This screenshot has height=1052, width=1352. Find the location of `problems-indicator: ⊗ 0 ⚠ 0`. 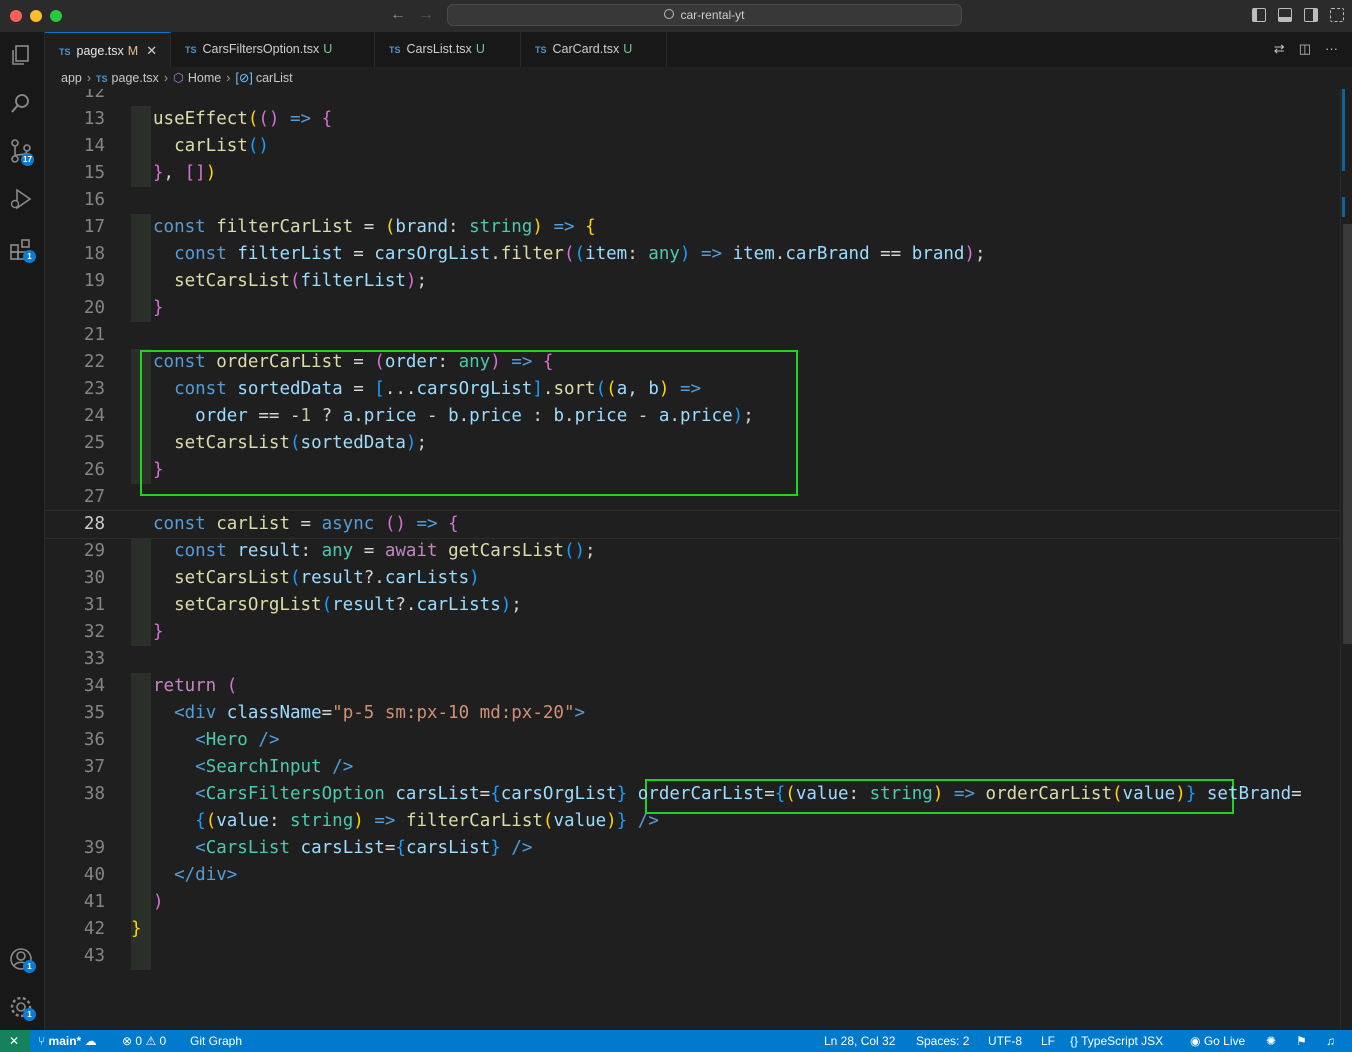

problems-indicator: ⊗ 0 ⚠ 0 is located at coordinates (144, 1041).